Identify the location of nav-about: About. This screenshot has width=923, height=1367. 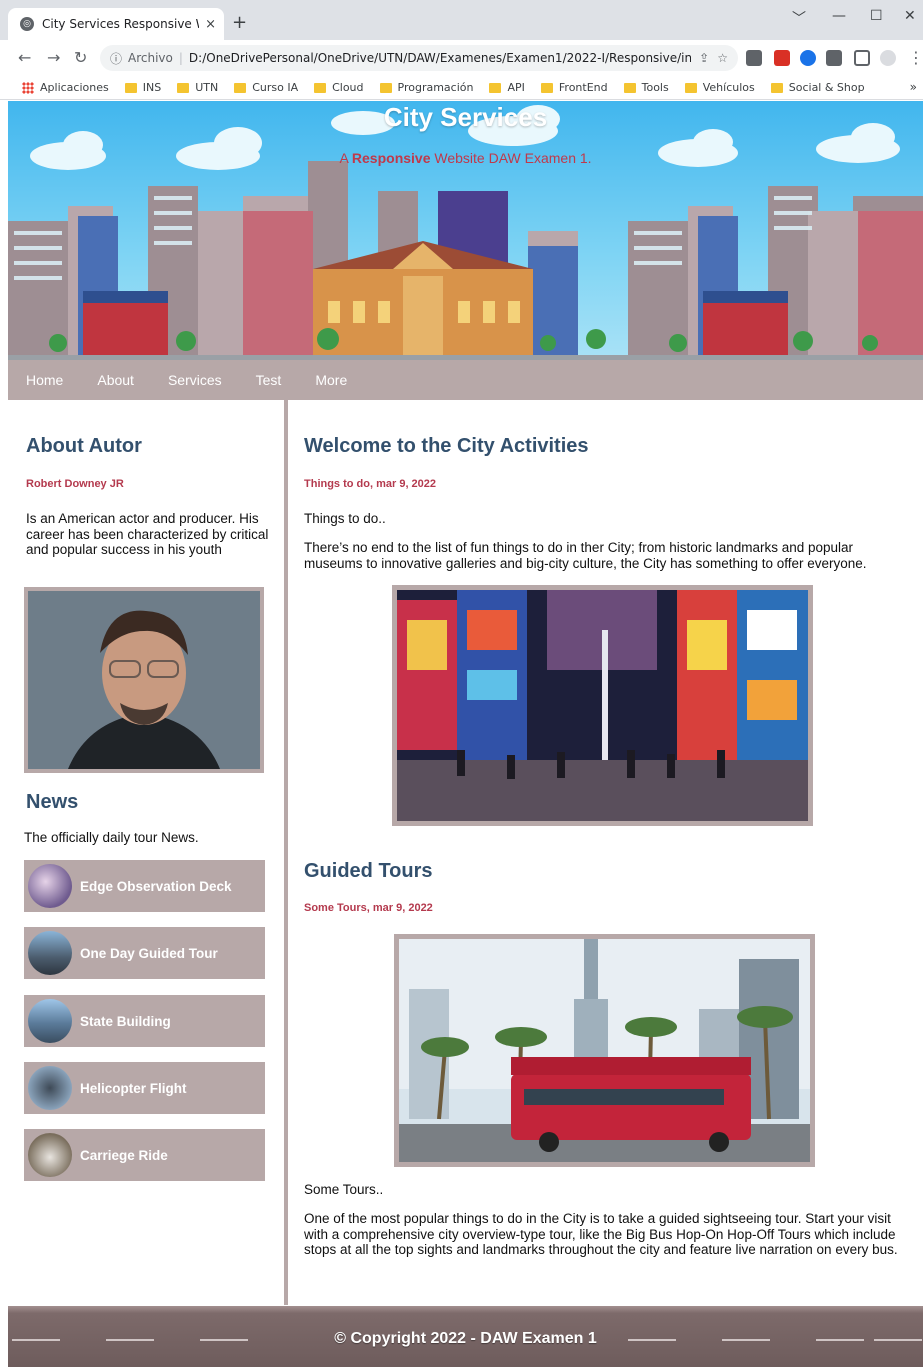
(115, 380).